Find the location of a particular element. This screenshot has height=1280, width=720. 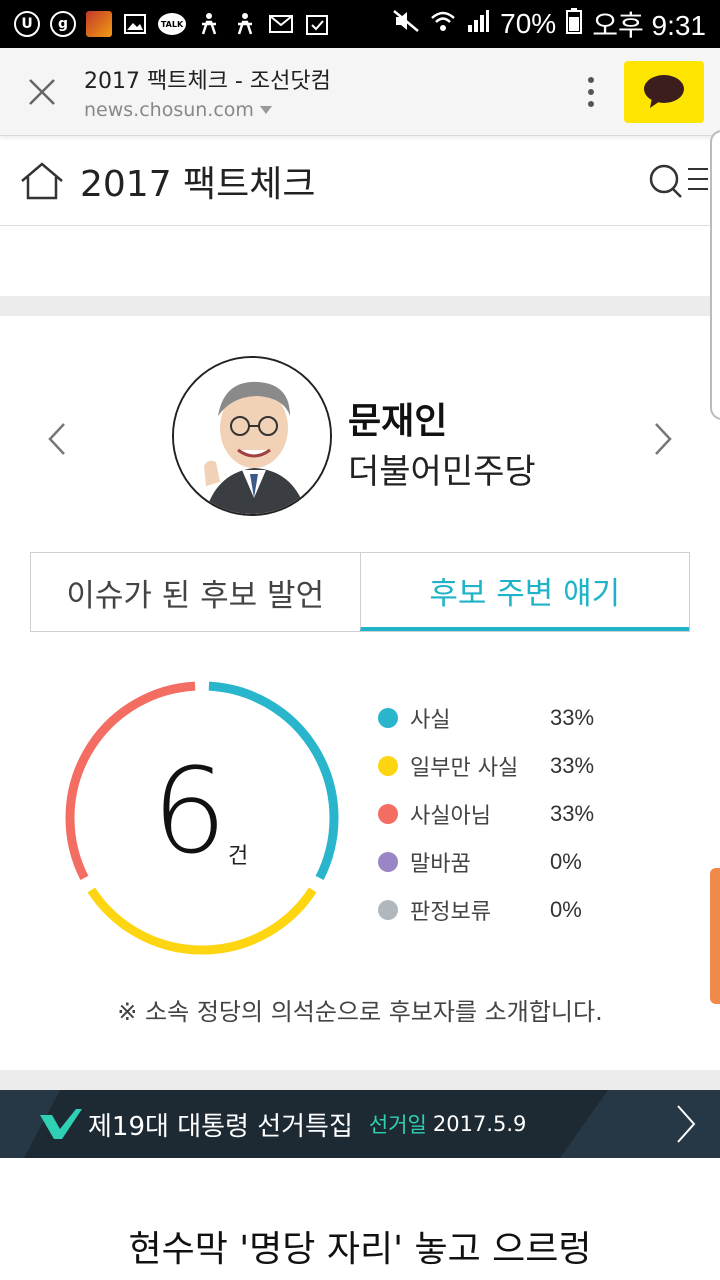

avatar is located at coordinates (252, 436).